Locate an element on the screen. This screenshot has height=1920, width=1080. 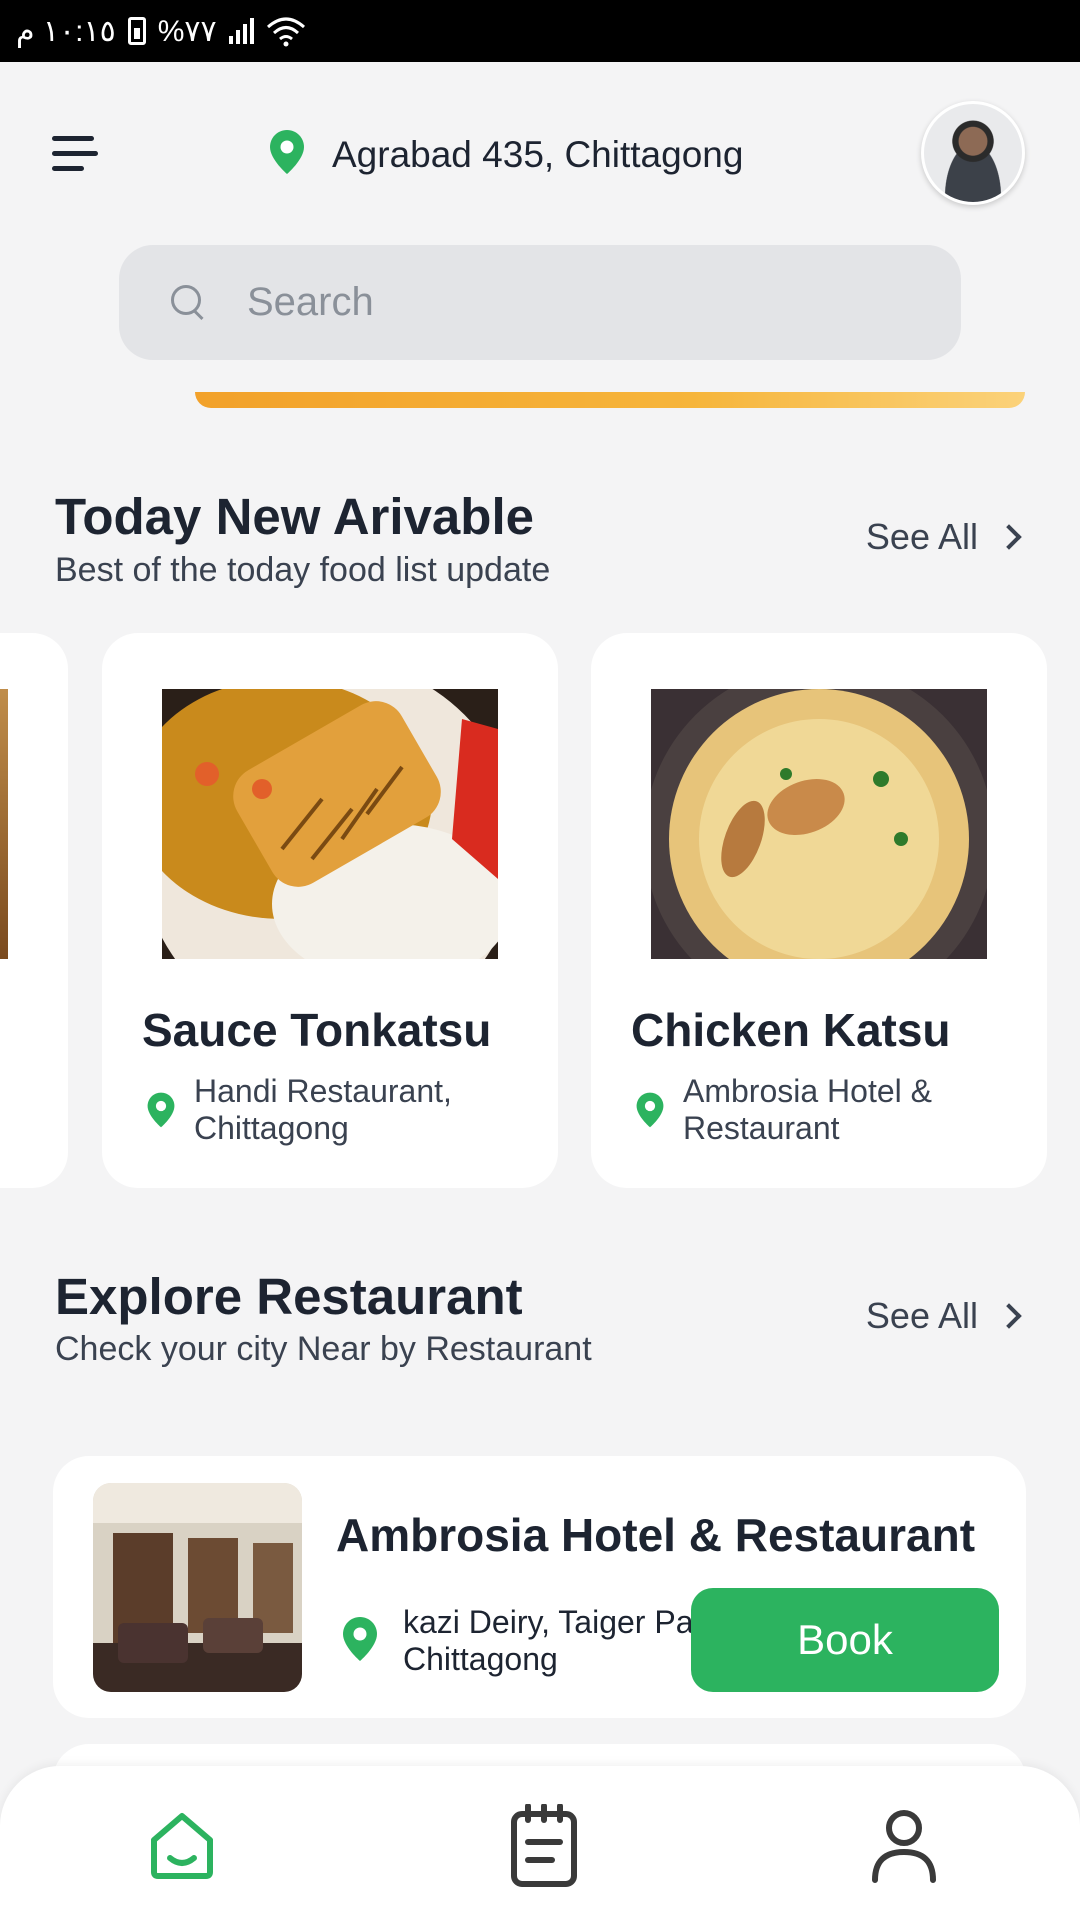
nav-home is located at coordinates (182, 1846).